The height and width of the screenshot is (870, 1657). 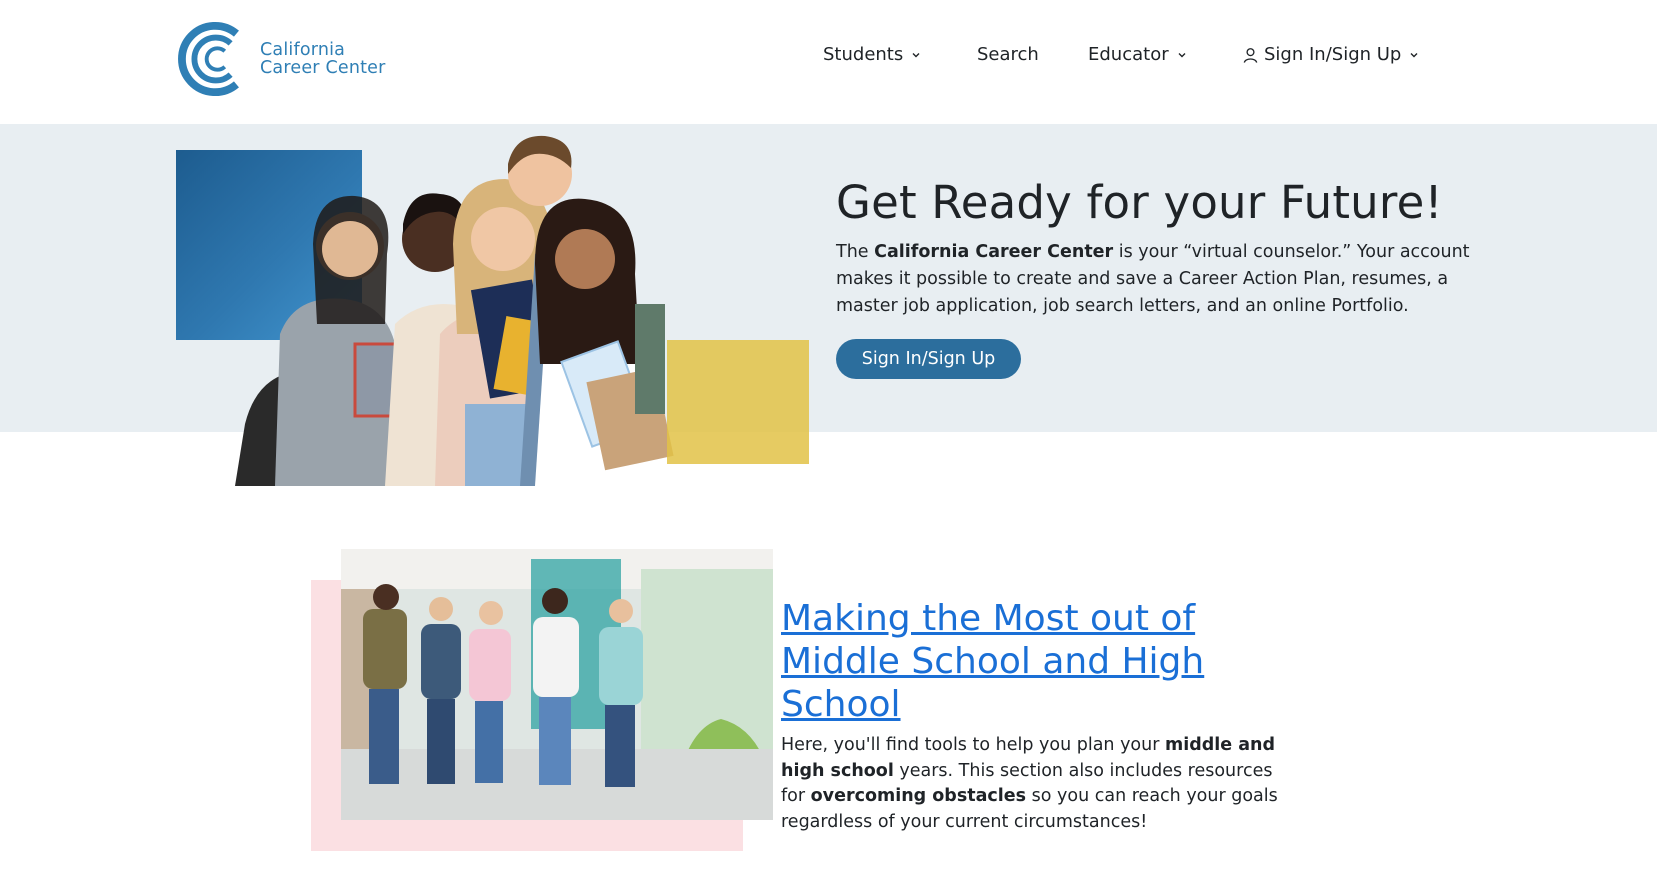 What do you see at coordinates (738, 402) in the screenshot?
I see `hero-gold-accent` at bounding box center [738, 402].